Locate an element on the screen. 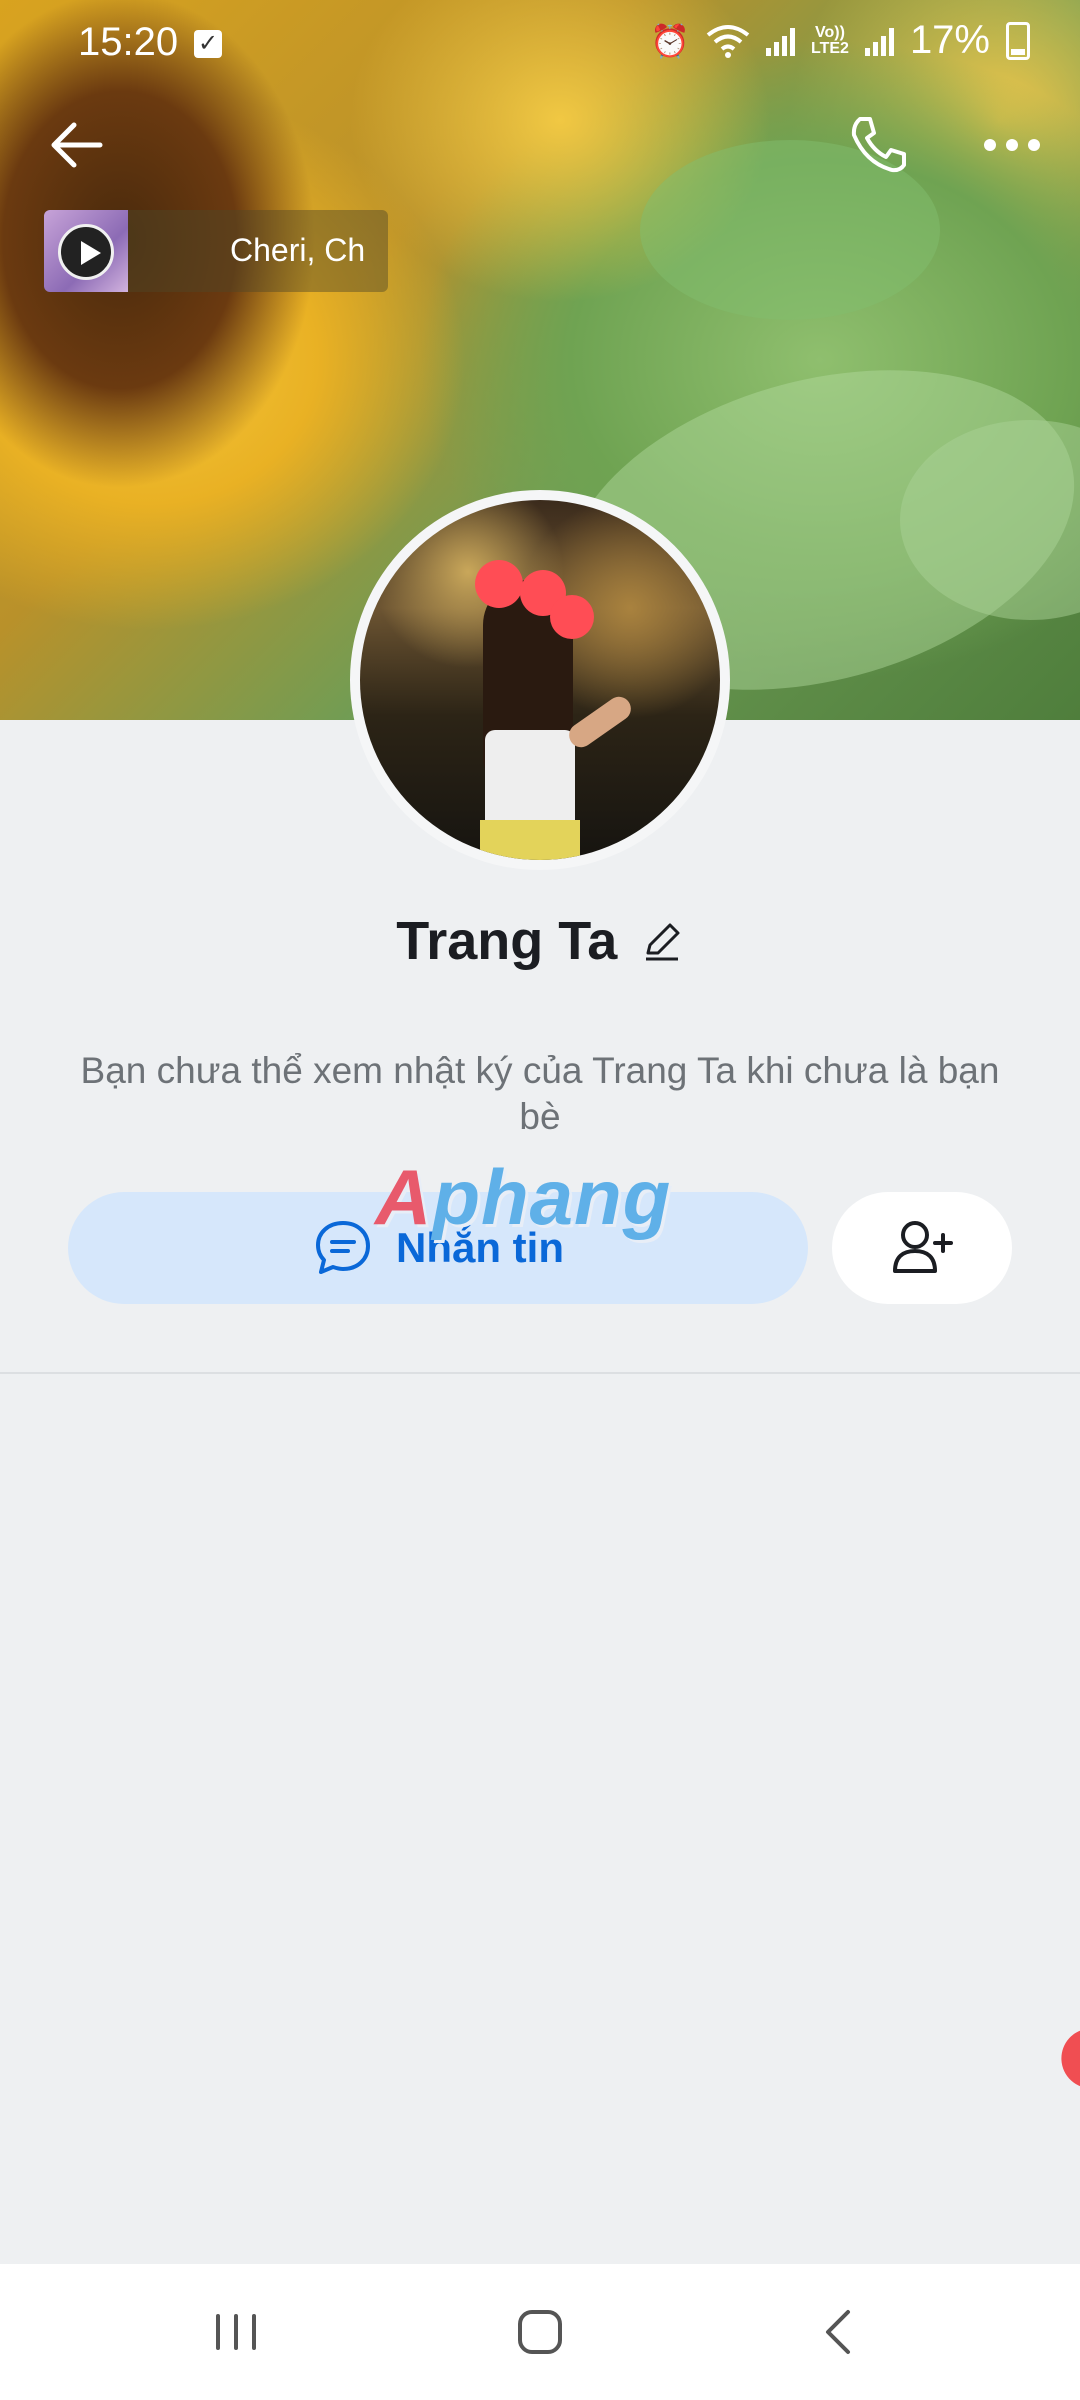 The image size is (1080, 2400). pencil-edit-icon is located at coordinates (662, 941).